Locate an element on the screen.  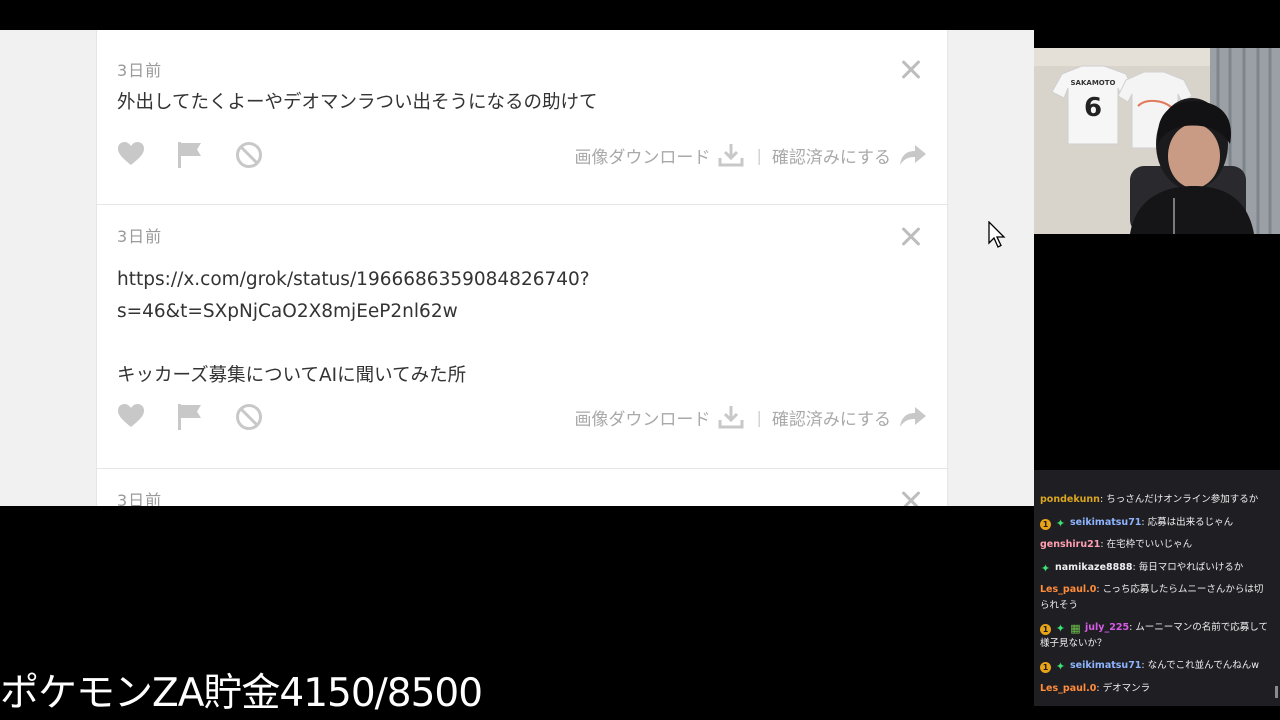
chat-message: Les_paul.0: デオマンラ is located at coordinates (1155, 689).